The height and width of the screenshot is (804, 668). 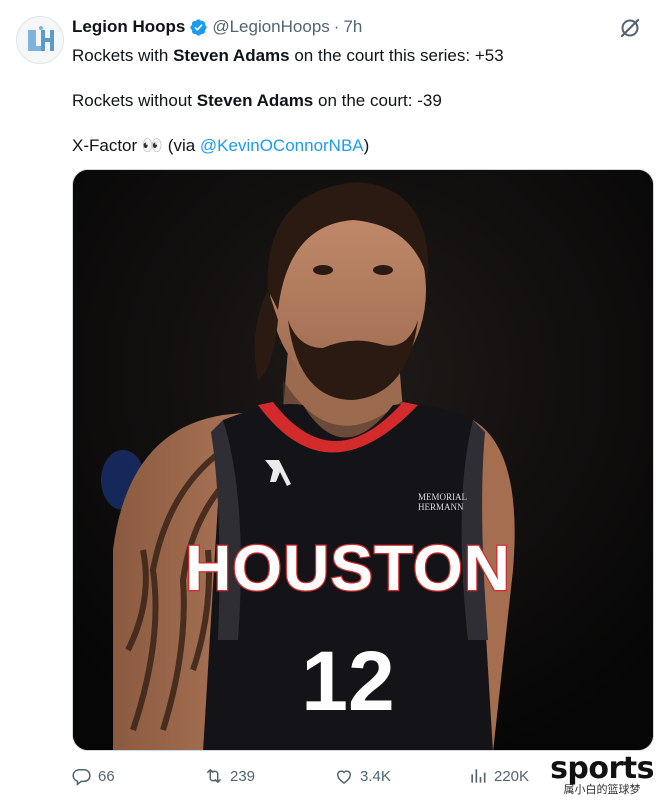 What do you see at coordinates (106, 776) in the screenshot?
I see `reply-count: 66` at bounding box center [106, 776].